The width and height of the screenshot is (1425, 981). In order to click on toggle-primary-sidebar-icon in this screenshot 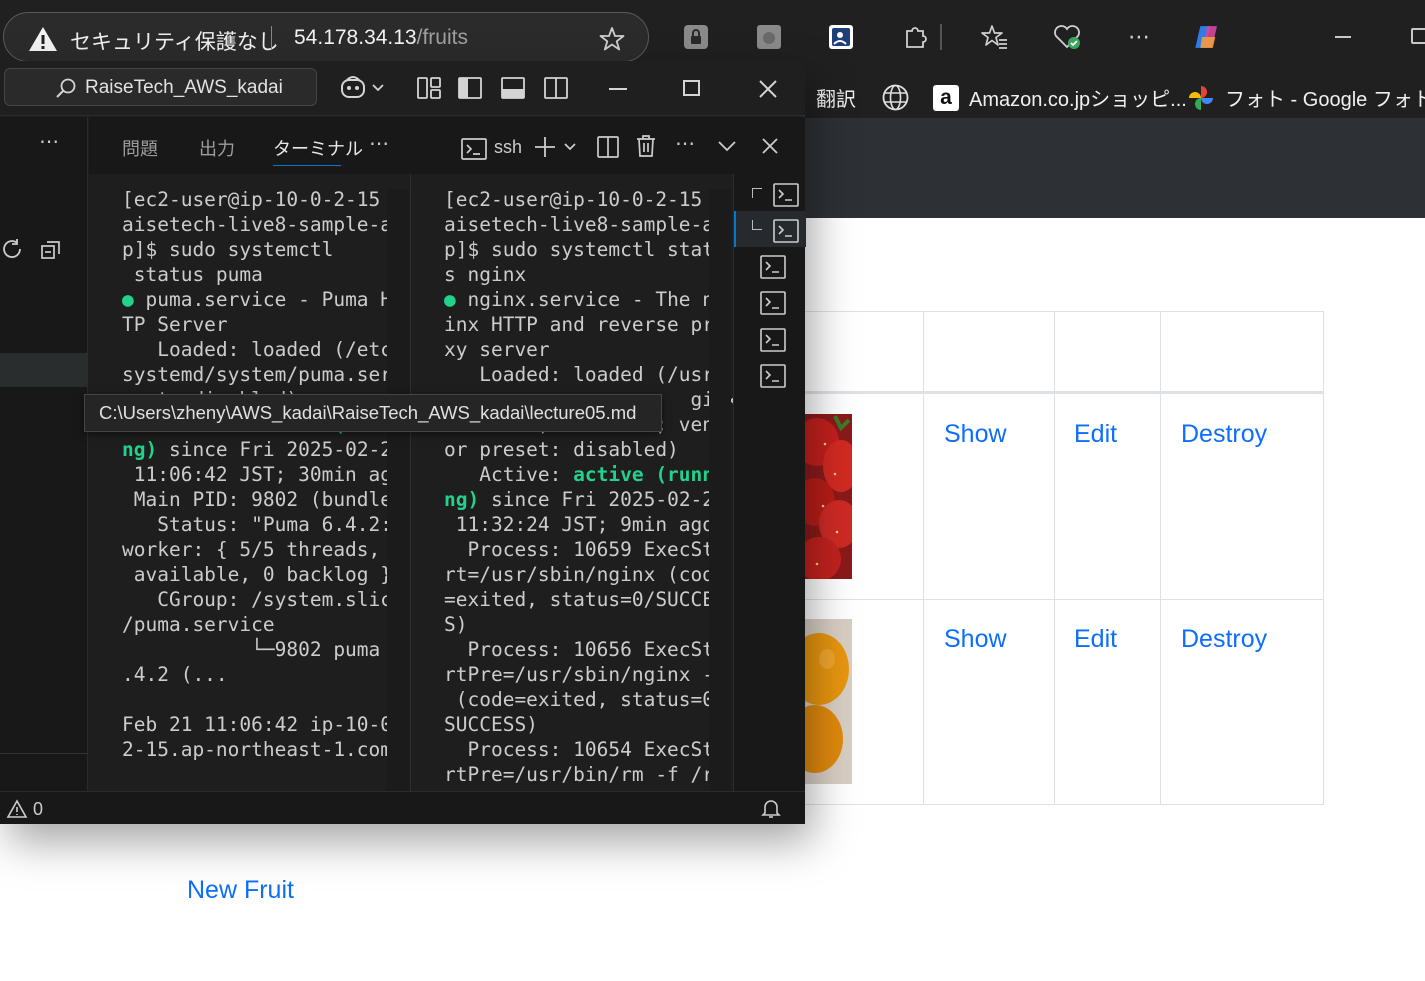, I will do `click(470, 88)`.